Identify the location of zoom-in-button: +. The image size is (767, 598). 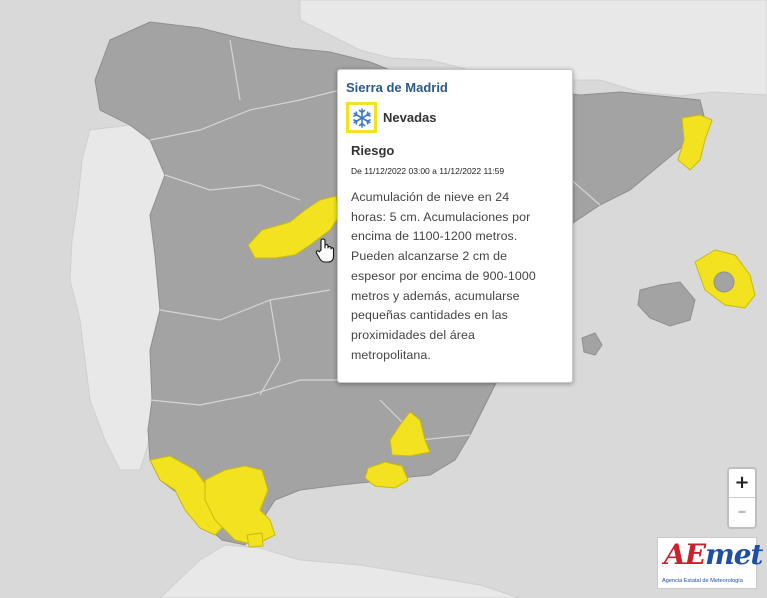
(742, 483).